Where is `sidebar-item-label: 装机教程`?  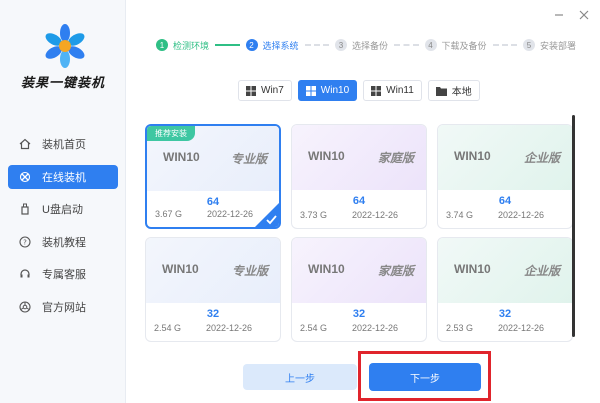
sidebar-item-label: 装机教程 is located at coordinates (64, 242).